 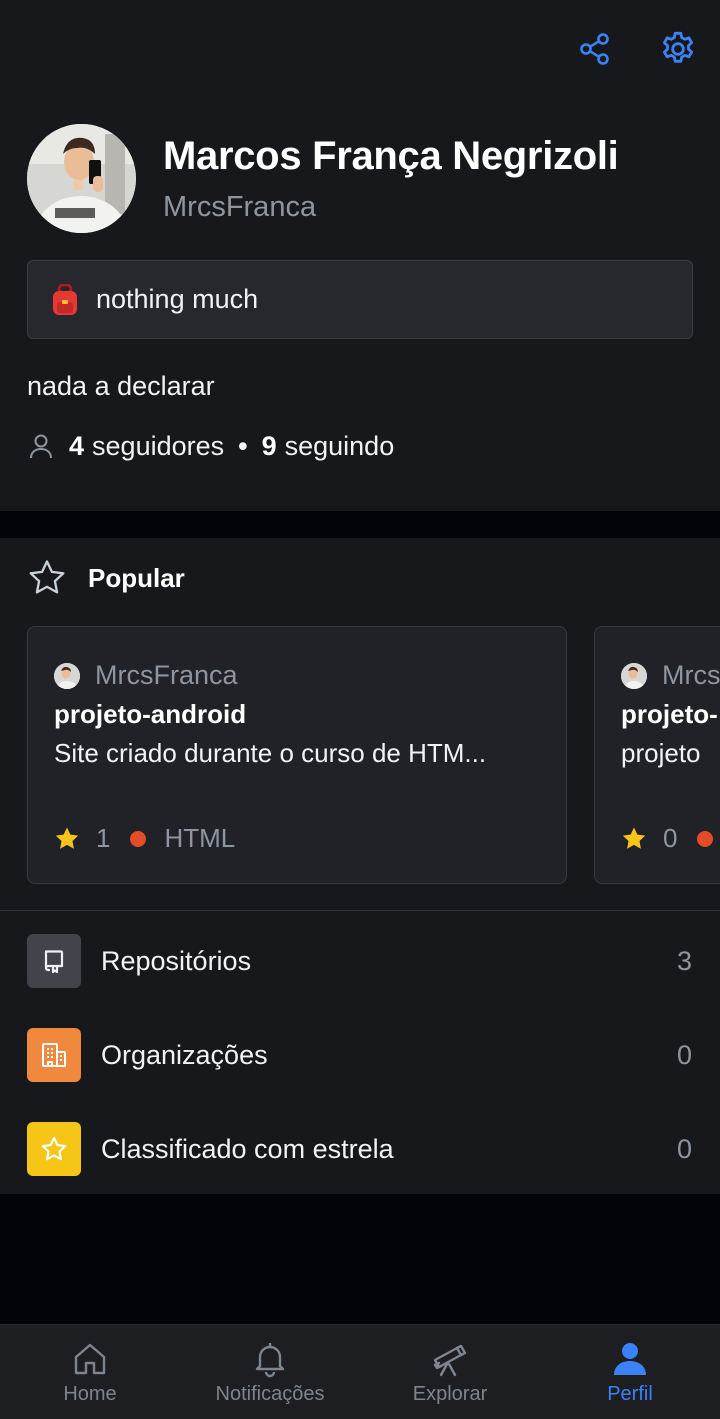 What do you see at coordinates (54, 1055) in the screenshot?
I see `organization-icon` at bounding box center [54, 1055].